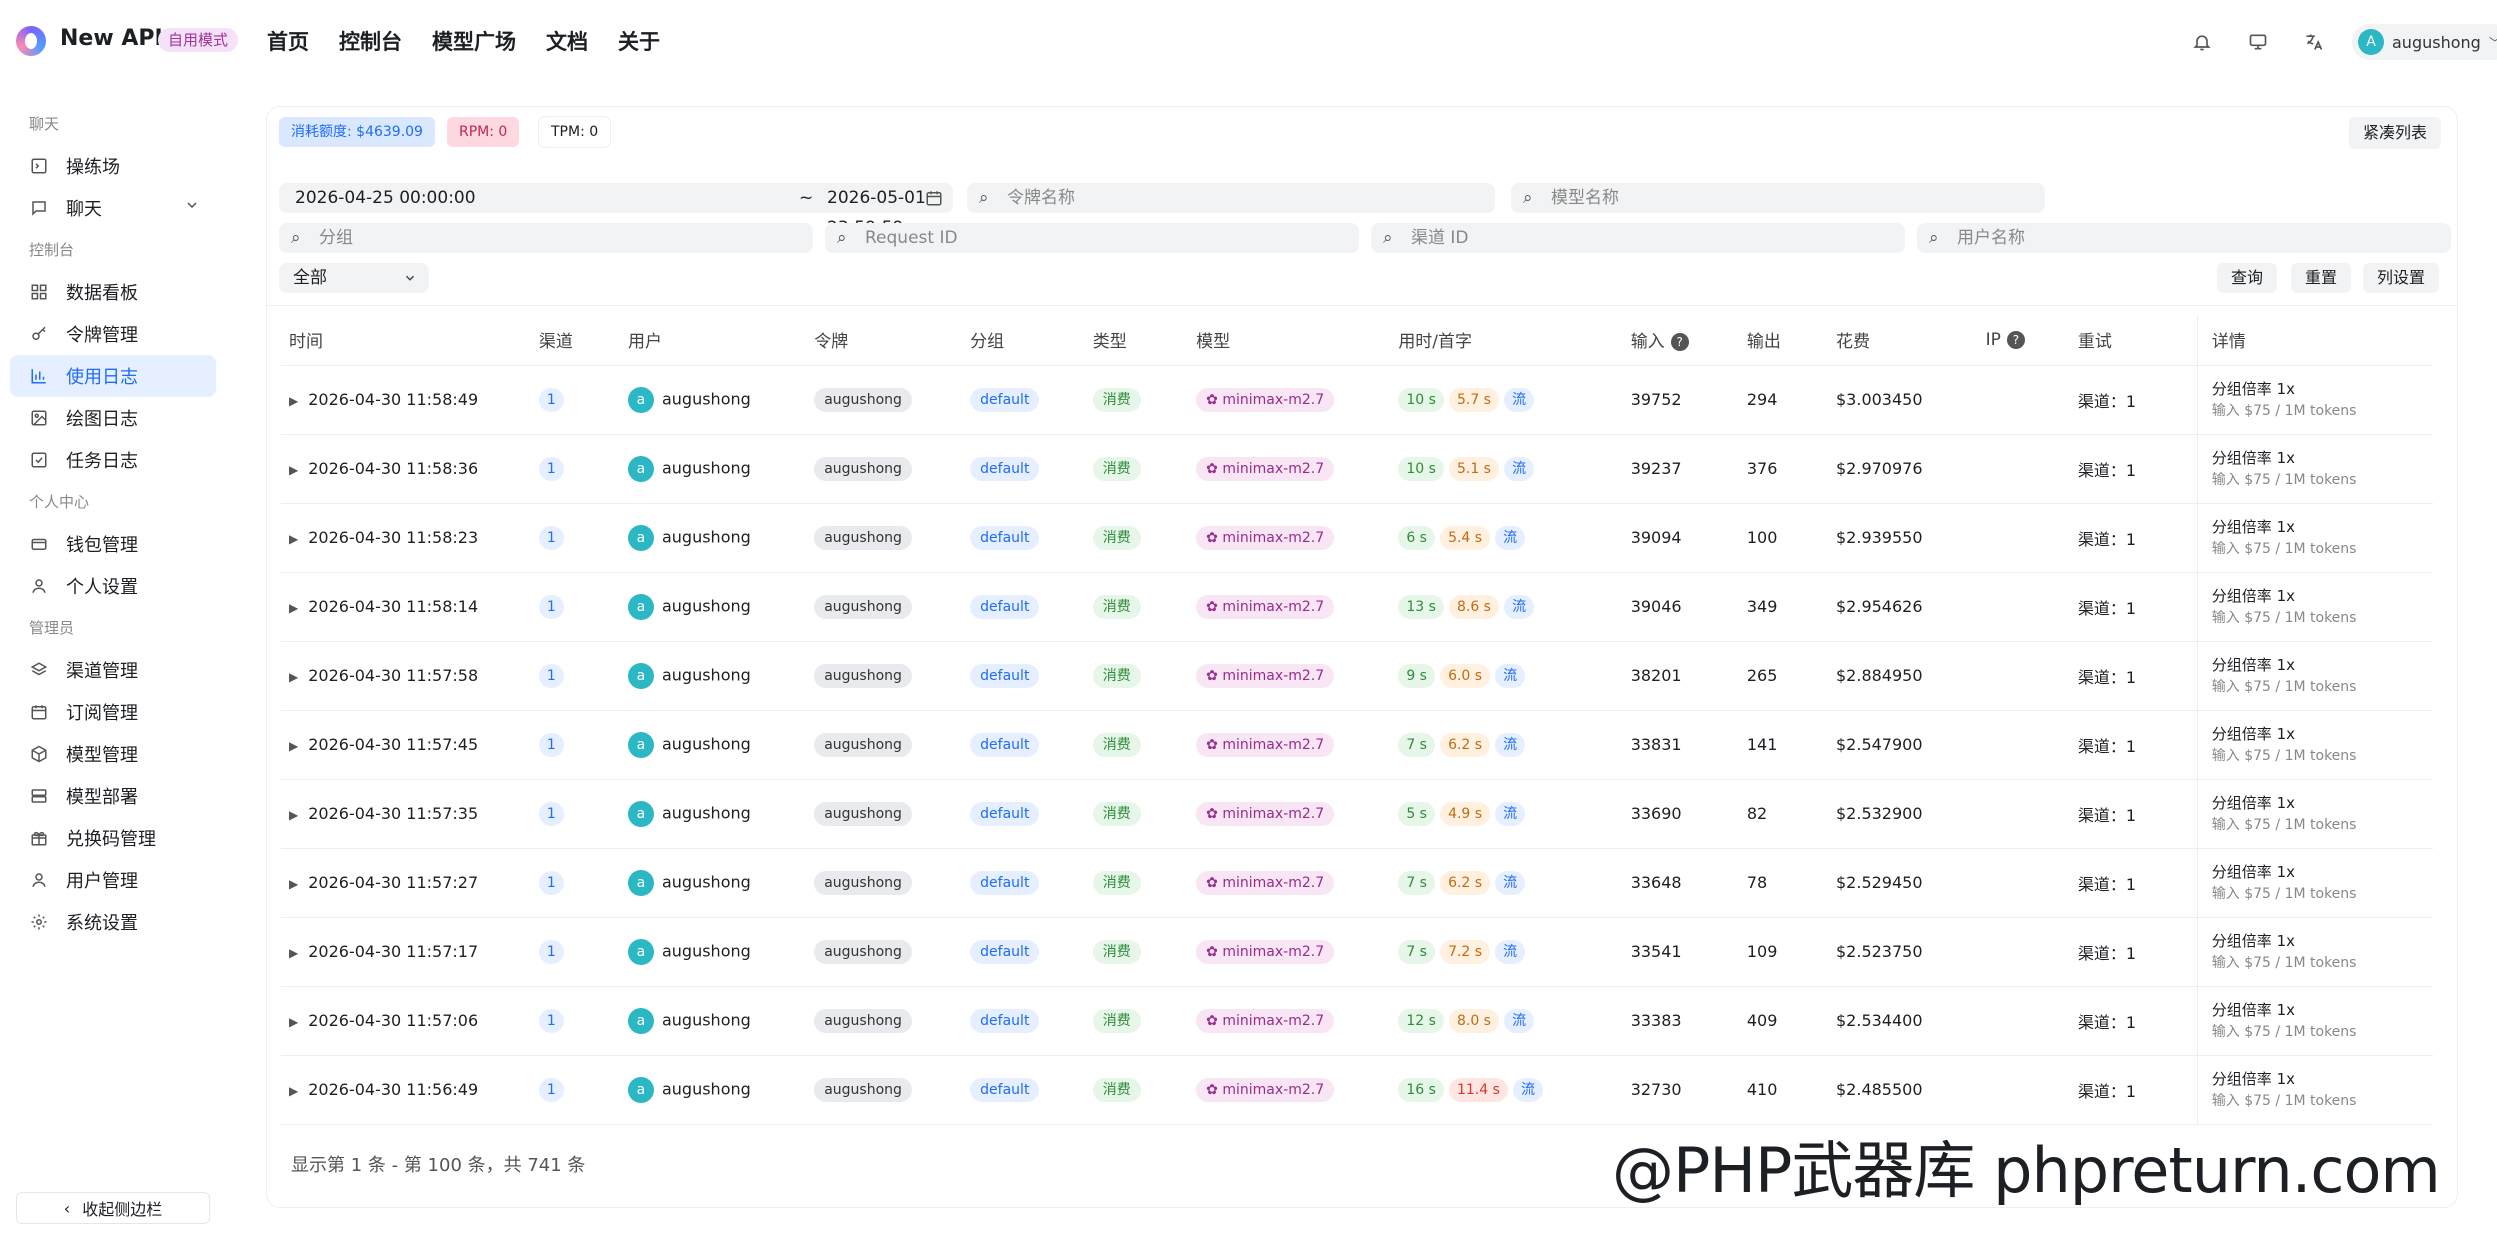 The image size is (2497, 1238). I want to click on calendar-clear-icon, so click(934, 198).